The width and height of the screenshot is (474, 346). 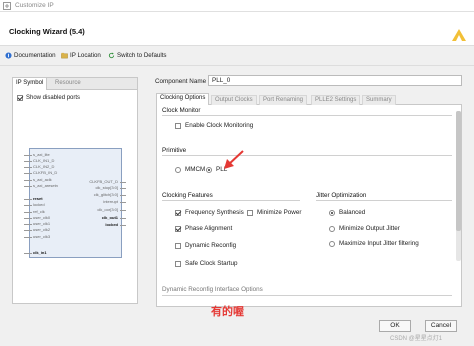 What do you see at coordinates (109, 217) in the screenshot?
I see `output-port-label: clk_out1` at bounding box center [109, 217].